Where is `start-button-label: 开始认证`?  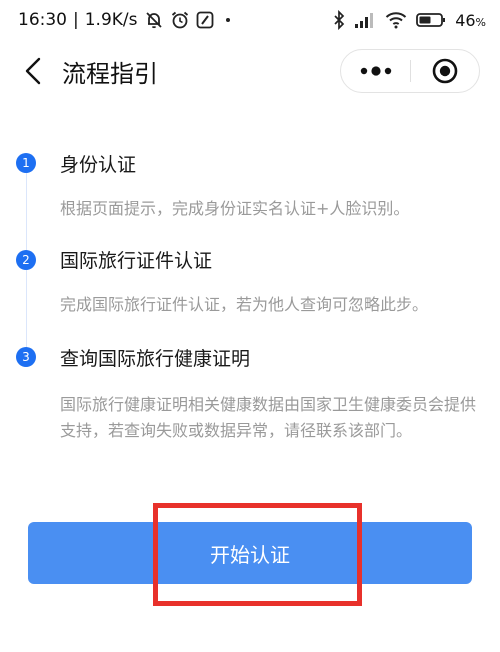 start-button-label: 开始认证 is located at coordinates (250, 554).